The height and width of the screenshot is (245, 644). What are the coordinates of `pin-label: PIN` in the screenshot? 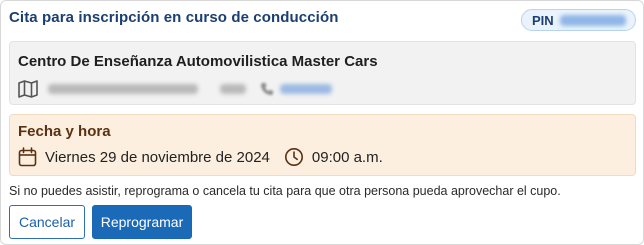 It's located at (543, 20).